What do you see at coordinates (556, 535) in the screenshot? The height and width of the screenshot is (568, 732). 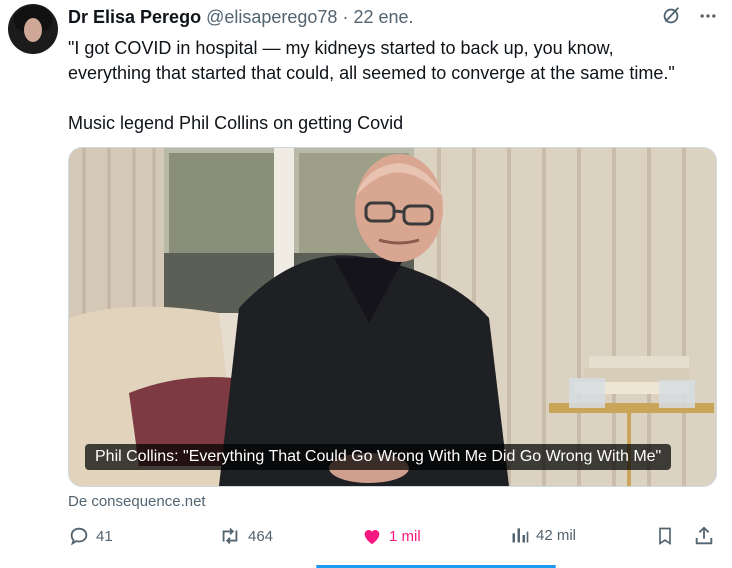 I see `views-count: 42 mil` at bounding box center [556, 535].